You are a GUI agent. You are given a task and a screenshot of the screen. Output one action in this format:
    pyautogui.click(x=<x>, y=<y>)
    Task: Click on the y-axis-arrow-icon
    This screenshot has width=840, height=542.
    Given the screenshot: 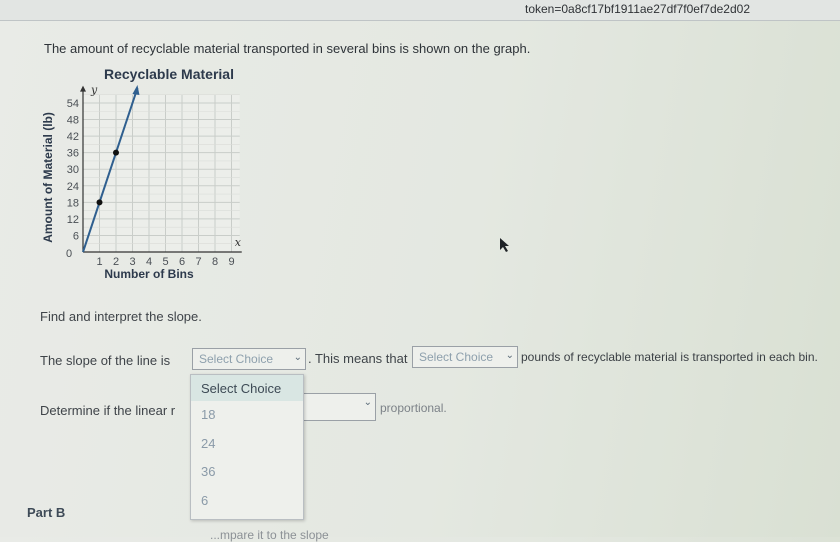 What is the action you would take?
    pyautogui.click(x=83, y=88)
    